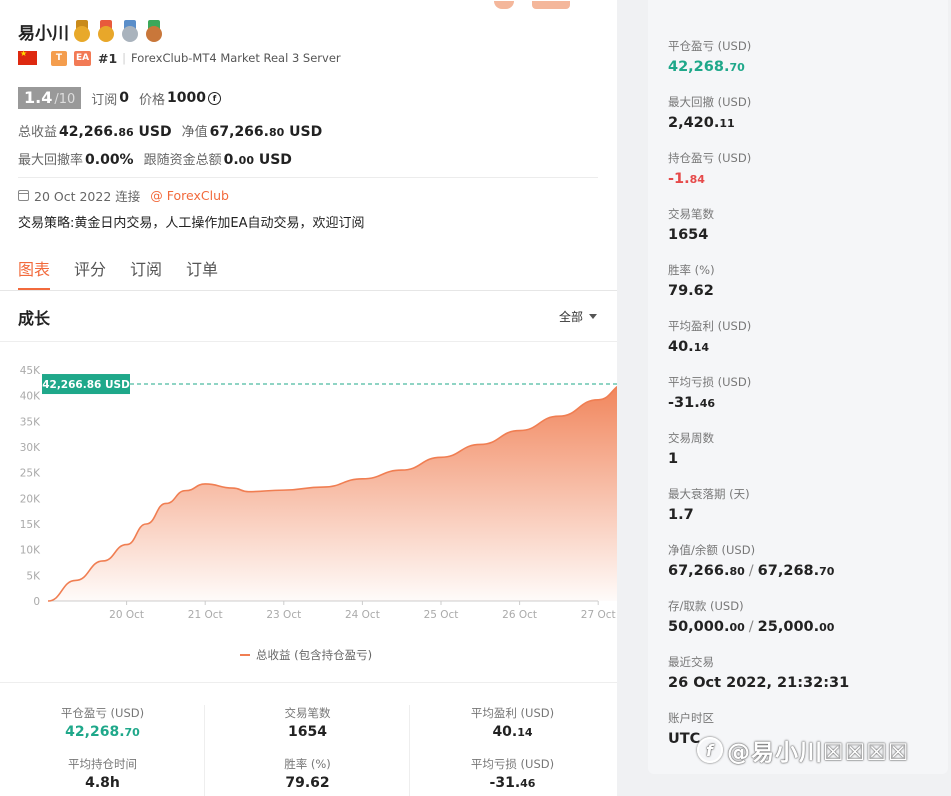 This screenshot has height=796, width=951. Describe the element at coordinates (59, 58) in the screenshot. I see `tag-t-badge: T` at that location.